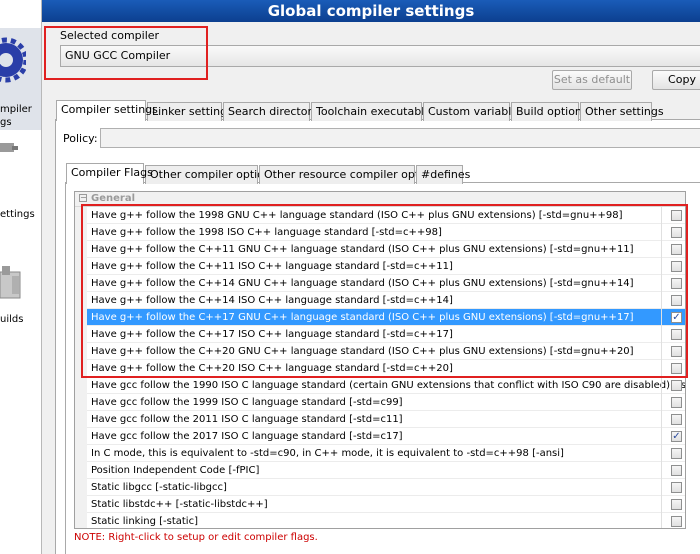  I want to click on tab-other-settings: Other settings, so click(622, 111).